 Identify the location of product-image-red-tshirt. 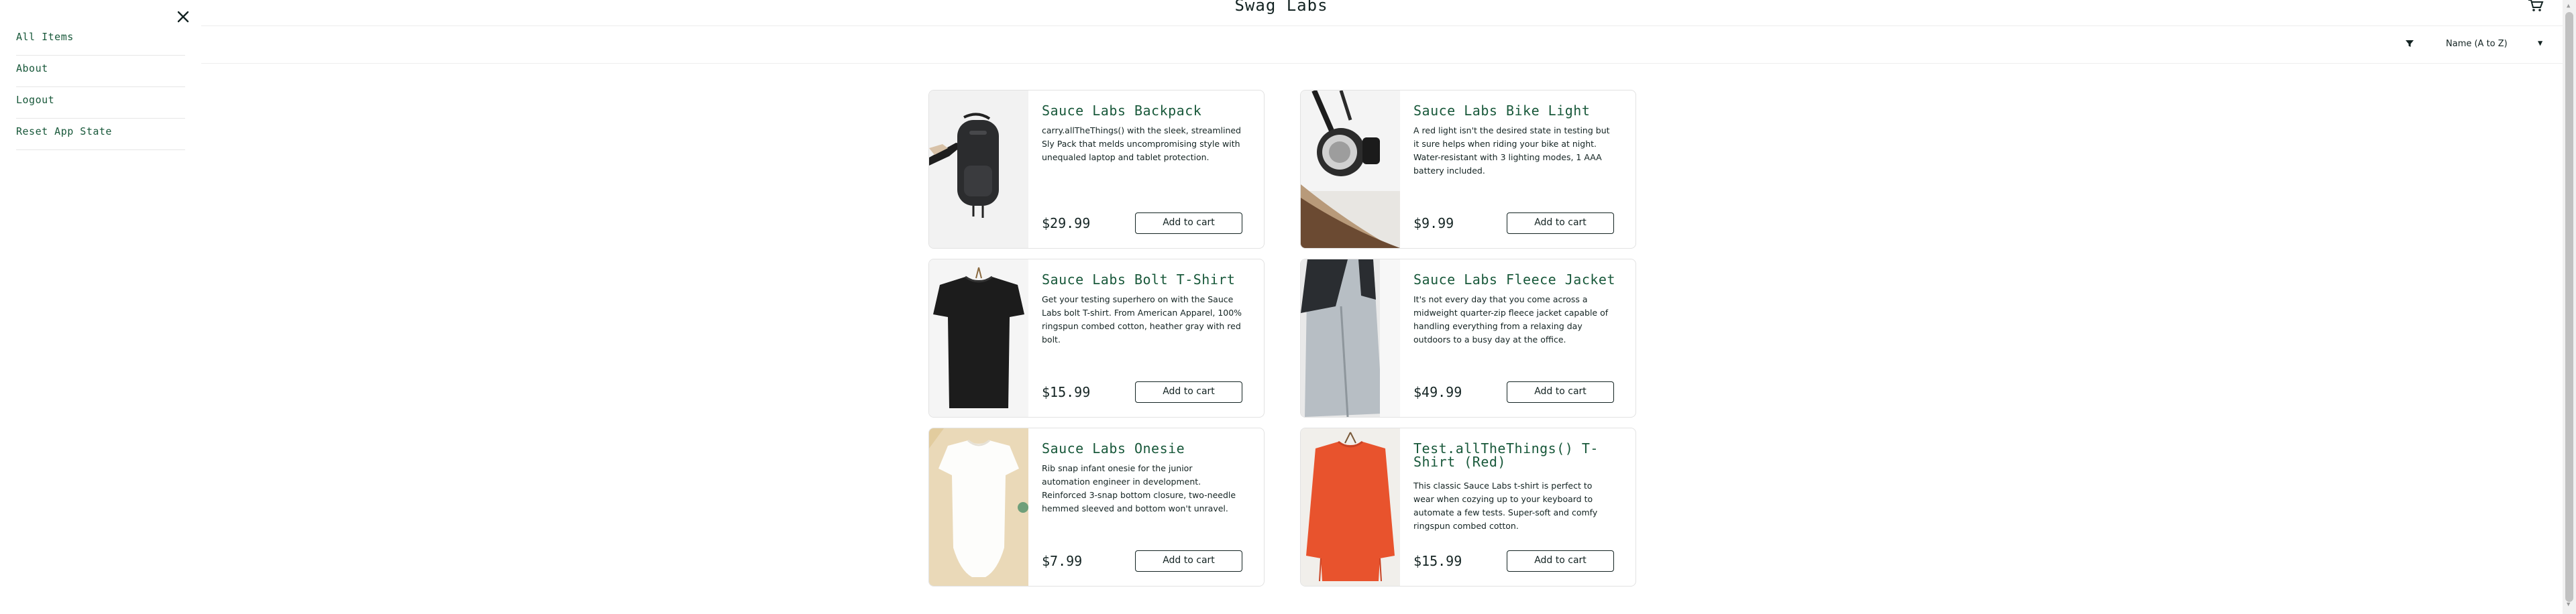
(1350, 507).